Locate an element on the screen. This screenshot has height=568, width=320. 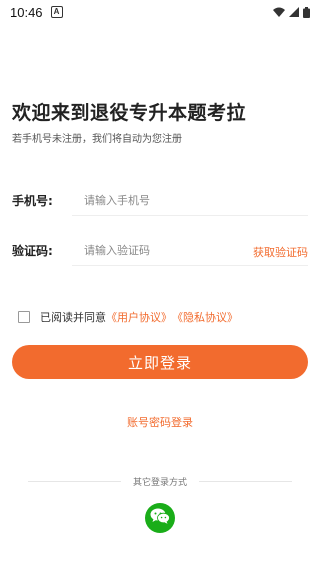
get-code-button: 获取验证码 is located at coordinates (280, 252).